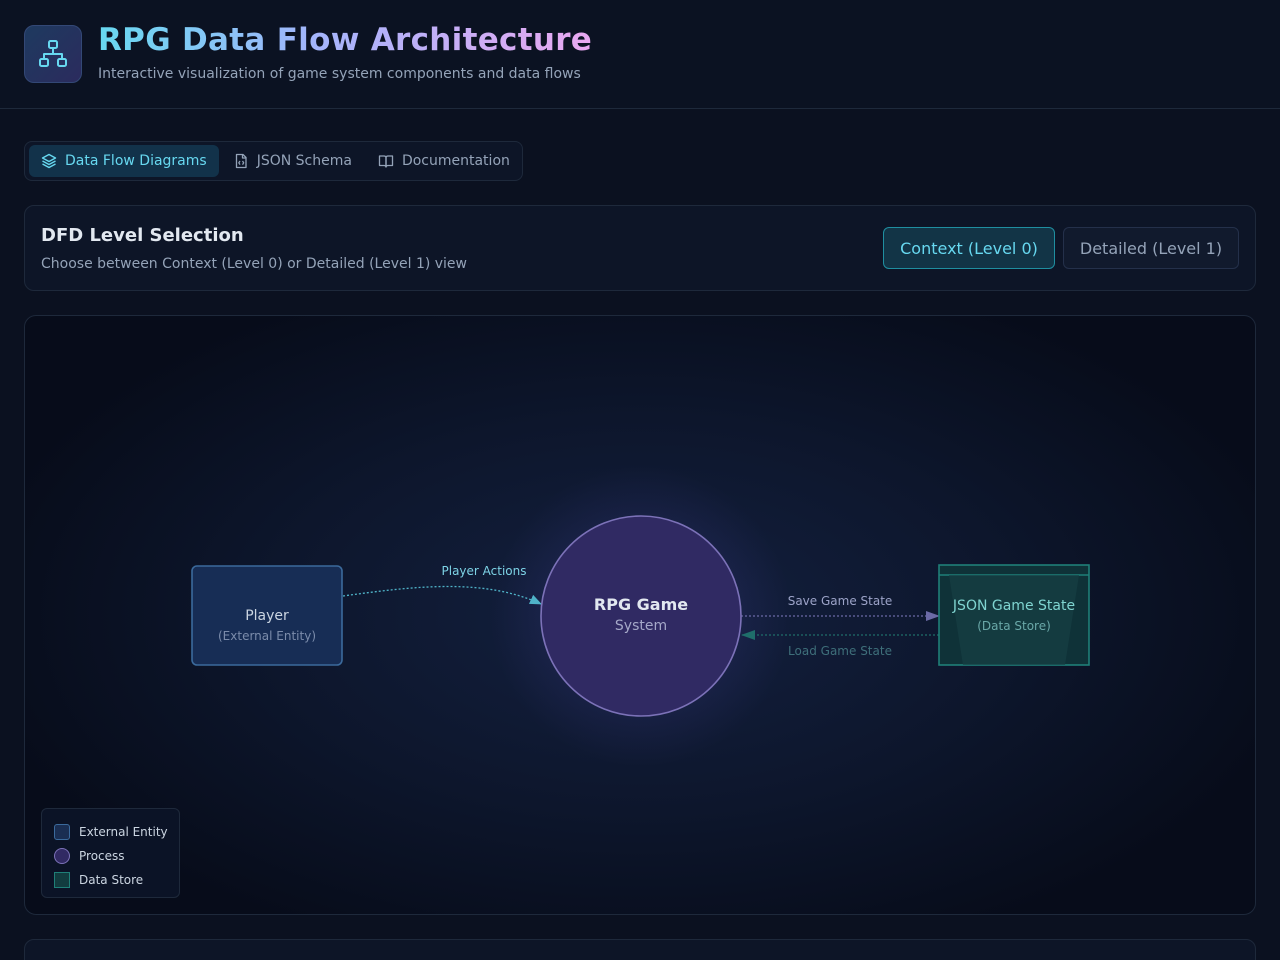  I want to click on save-game-state-label: Save Game State, so click(840, 601).